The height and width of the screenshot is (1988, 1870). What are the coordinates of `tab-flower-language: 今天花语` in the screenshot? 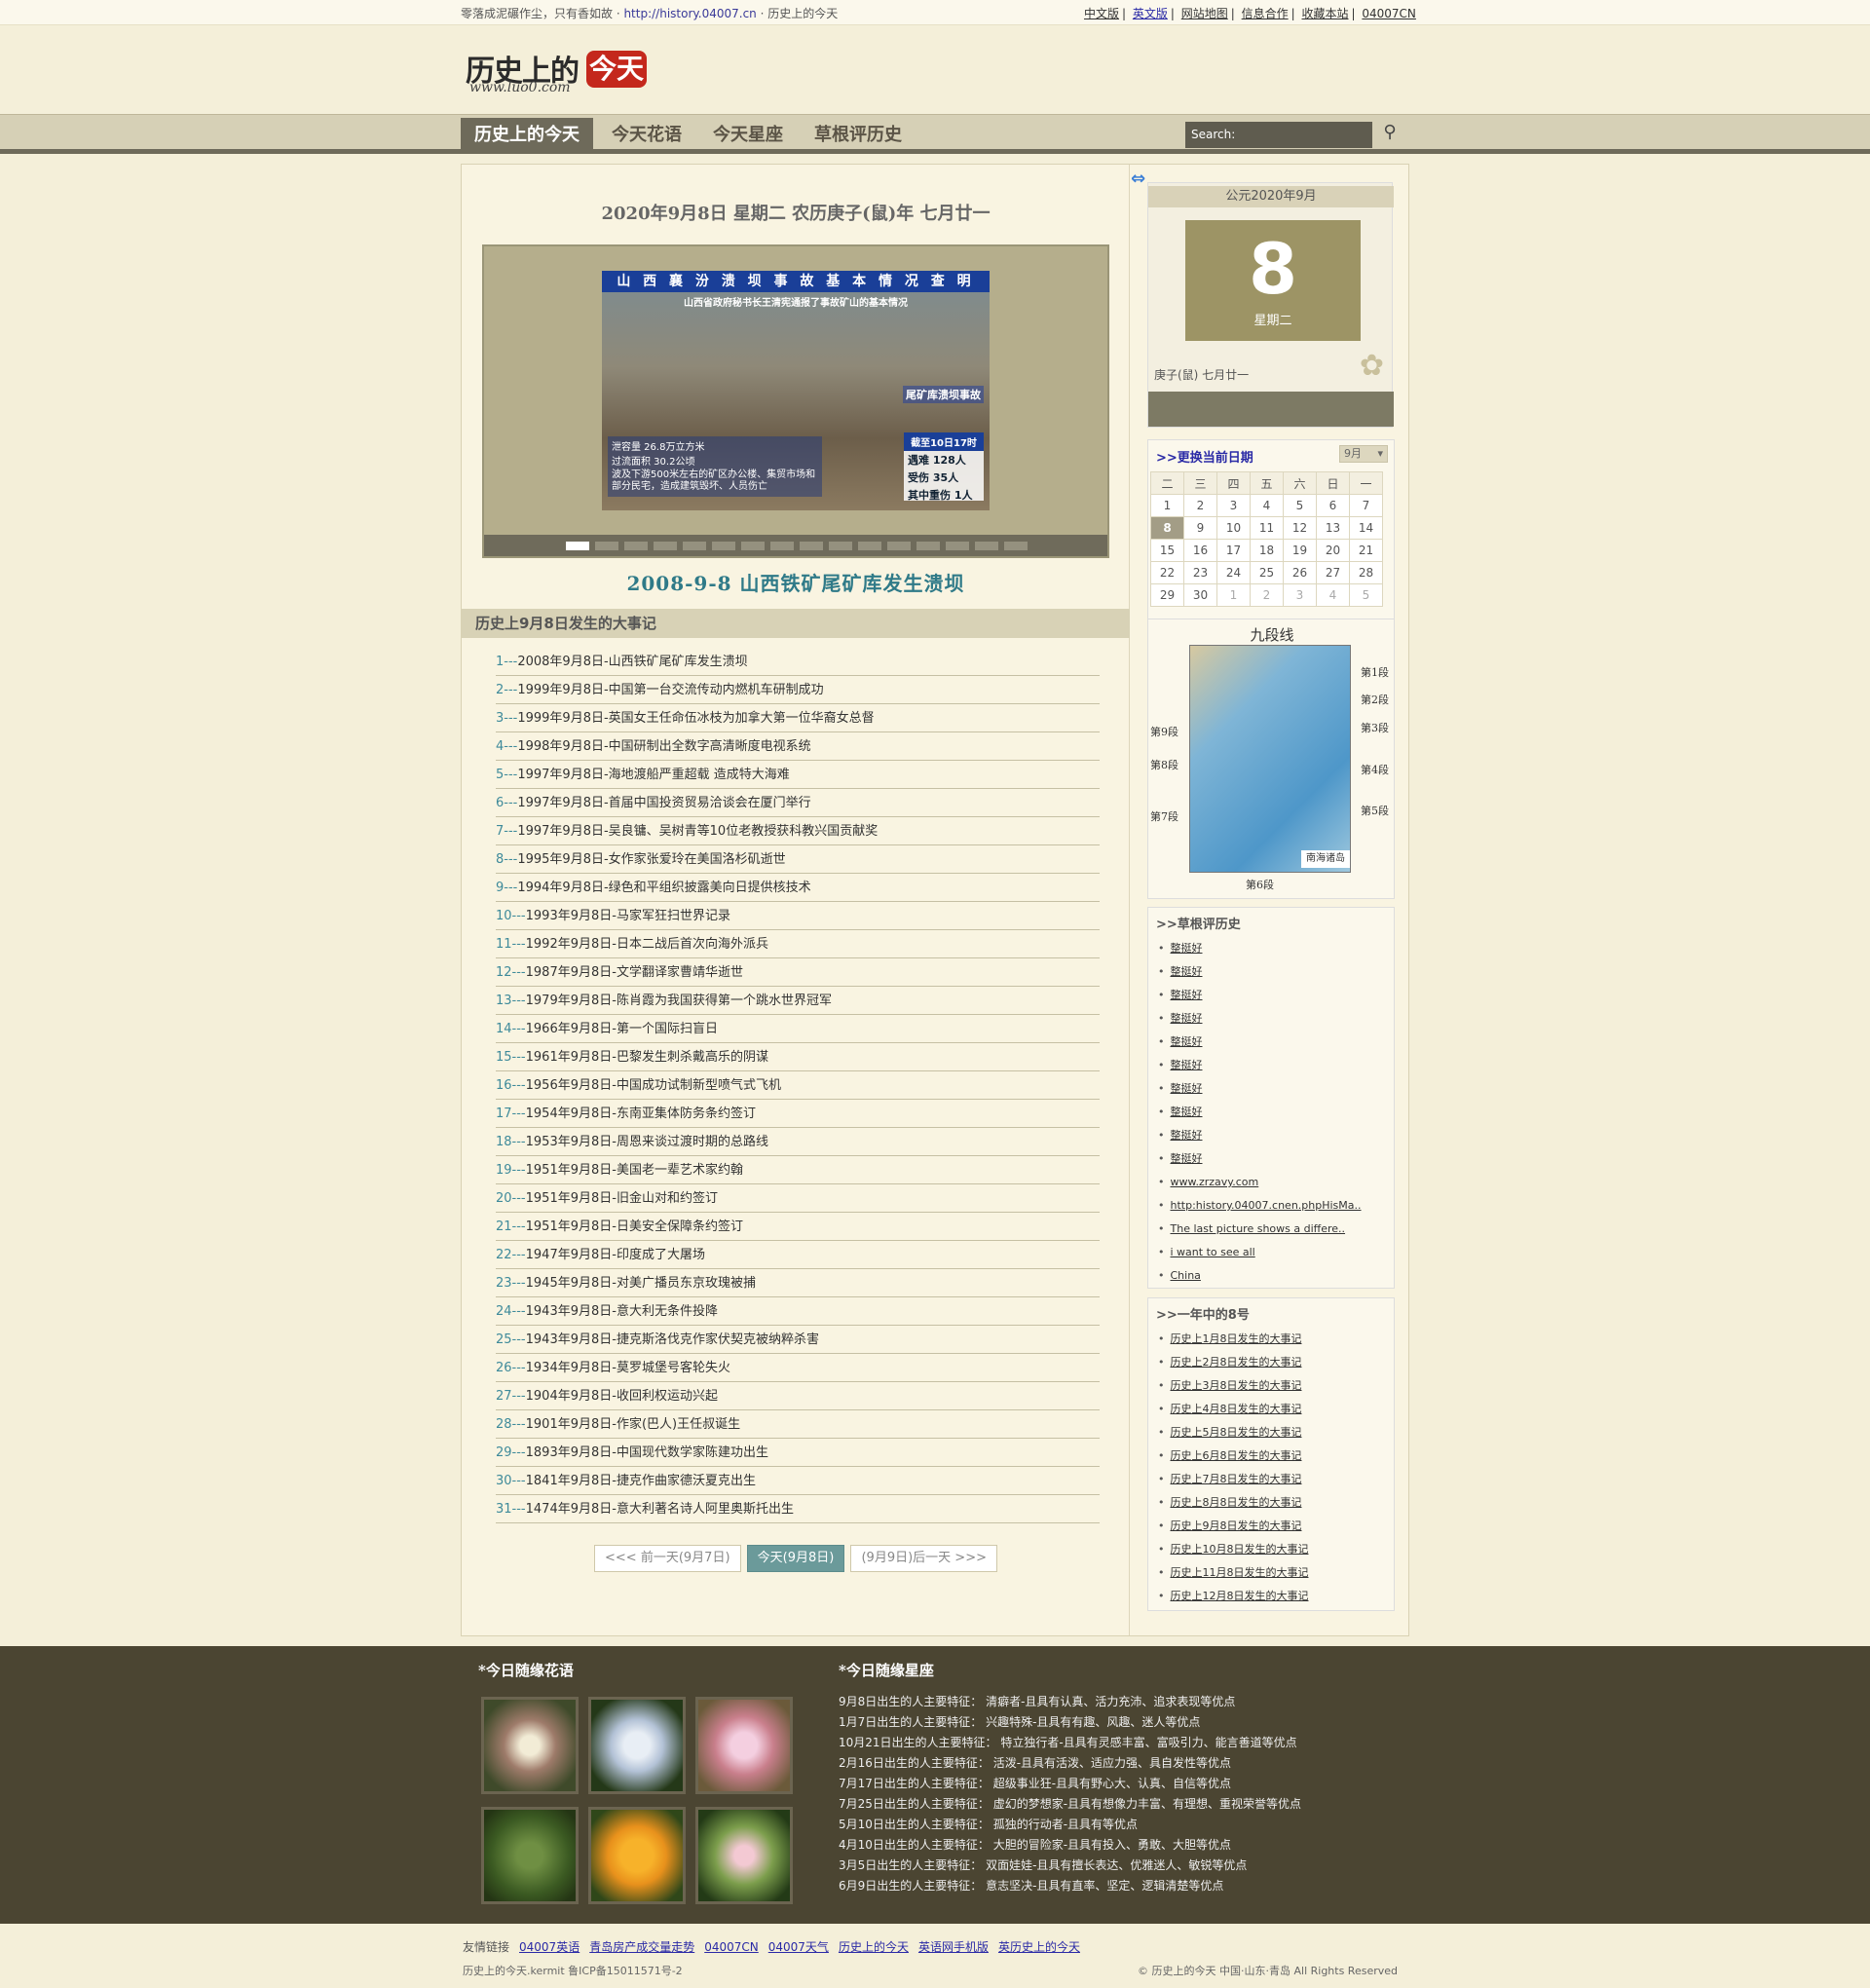 It's located at (647, 135).